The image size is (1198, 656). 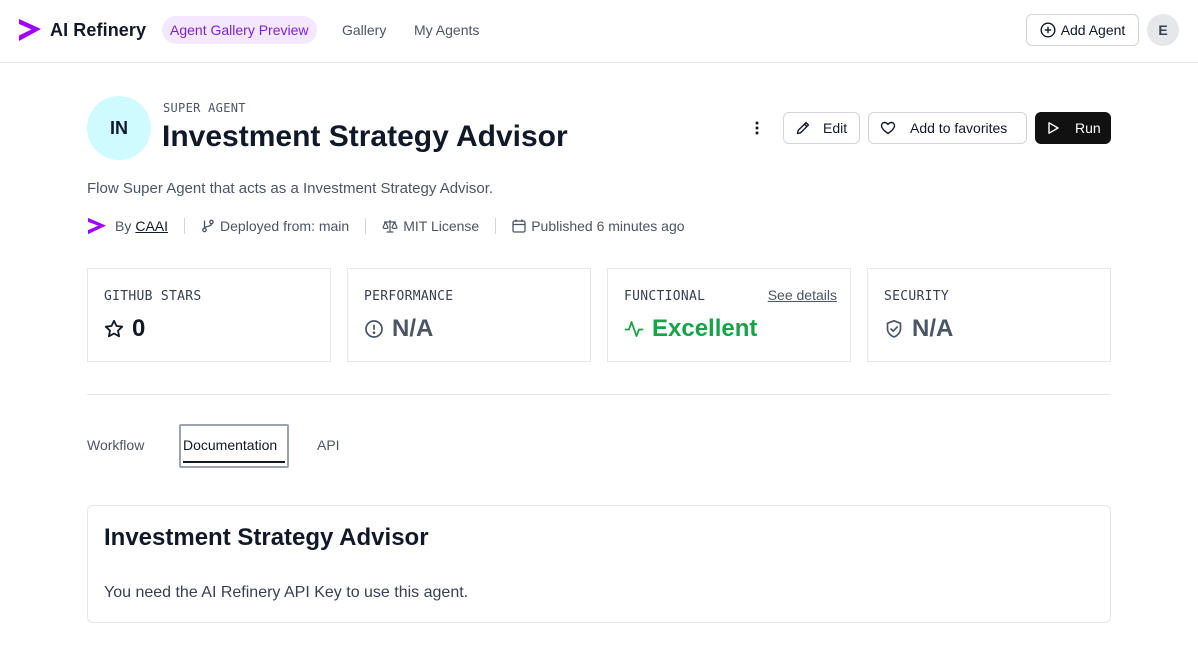 What do you see at coordinates (97, 226) in the screenshot?
I see `author-logo-icon` at bounding box center [97, 226].